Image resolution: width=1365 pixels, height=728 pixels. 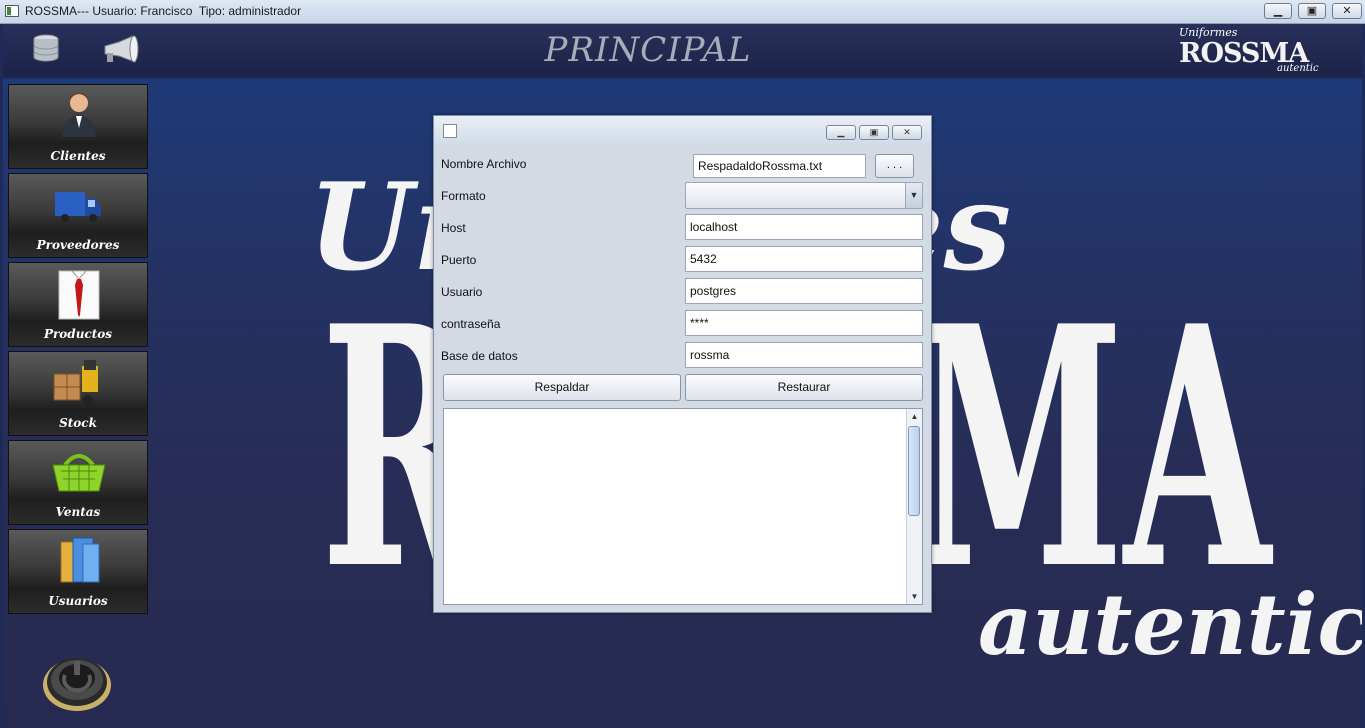 I want to click on sidebar-item-label: Clientes, so click(x=78, y=156).